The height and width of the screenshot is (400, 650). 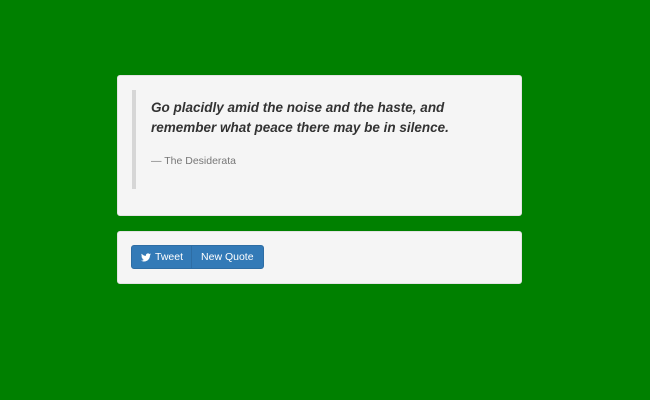 What do you see at coordinates (169, 257) in the screenshot?
I see `tweet-button-label: Tweet` at bounding box center [169, 257].